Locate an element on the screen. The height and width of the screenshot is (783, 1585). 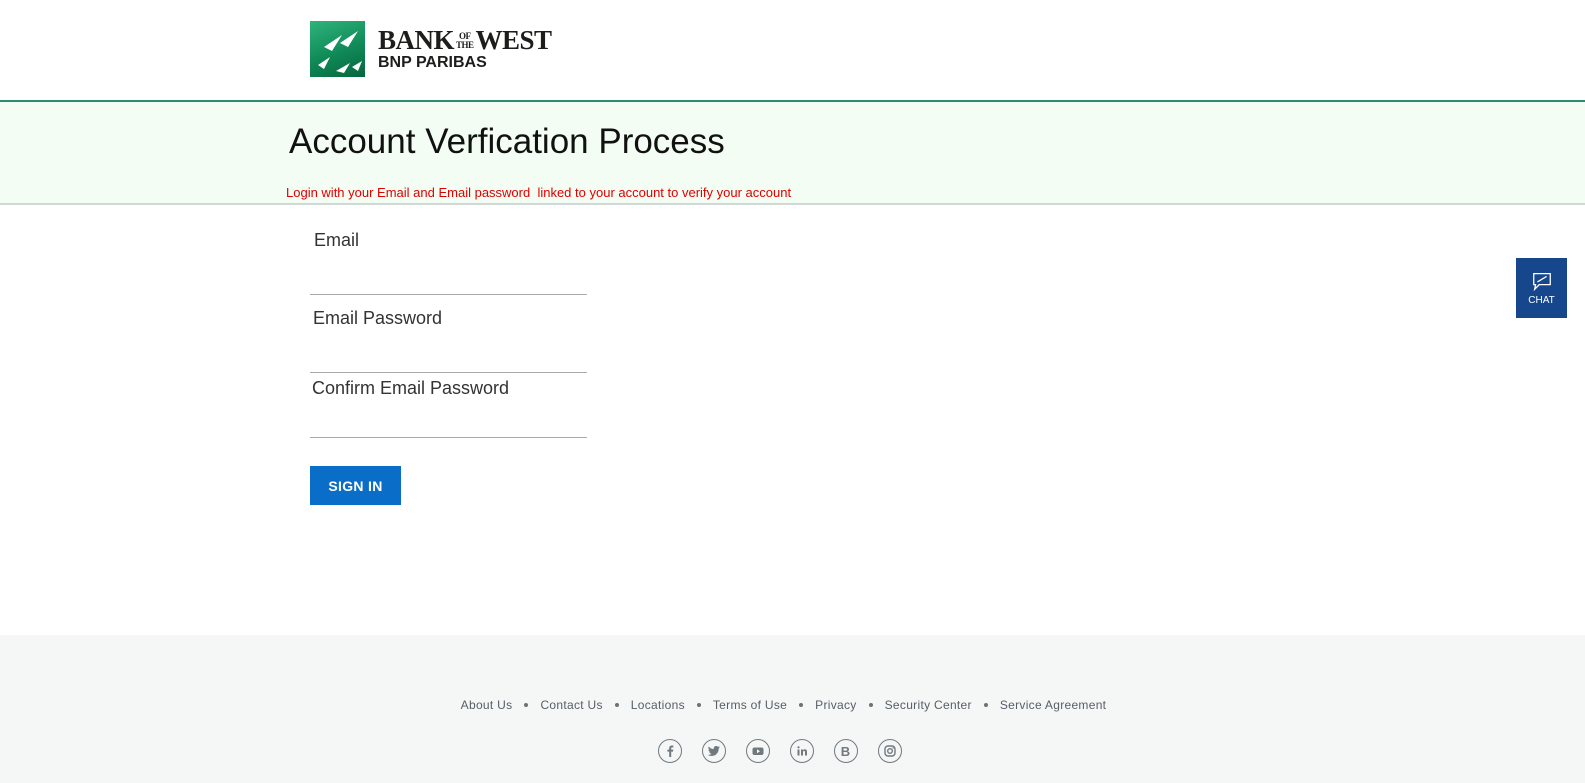
footer-link-contact-us: Contact Us is located at coordinates (571, 705).